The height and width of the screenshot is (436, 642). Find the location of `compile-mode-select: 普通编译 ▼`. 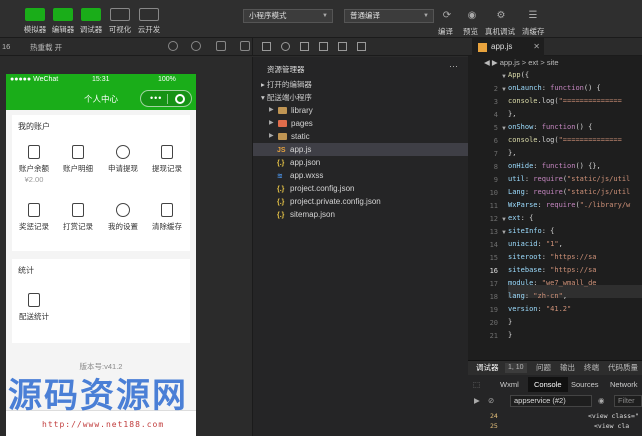

compile-mode-select: 普通编译 ▼ is located at coordinates (389, 16).